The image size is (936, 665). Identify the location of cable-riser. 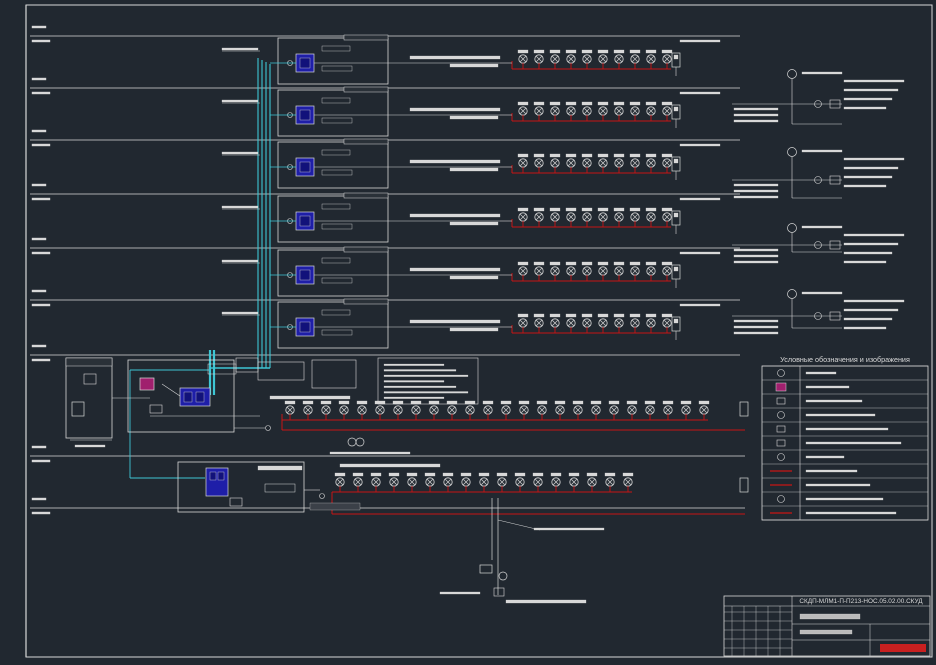
(200, 268).